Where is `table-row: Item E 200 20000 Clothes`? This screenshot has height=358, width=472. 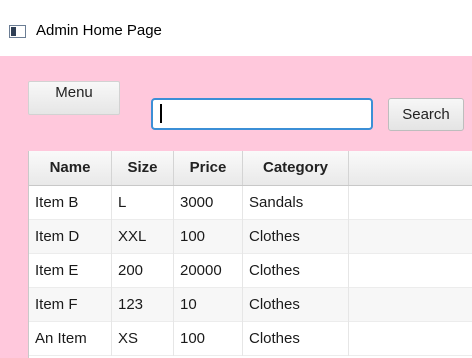 table-row: Item E 200 20000 Clothes is located at coordinates (250, 271).